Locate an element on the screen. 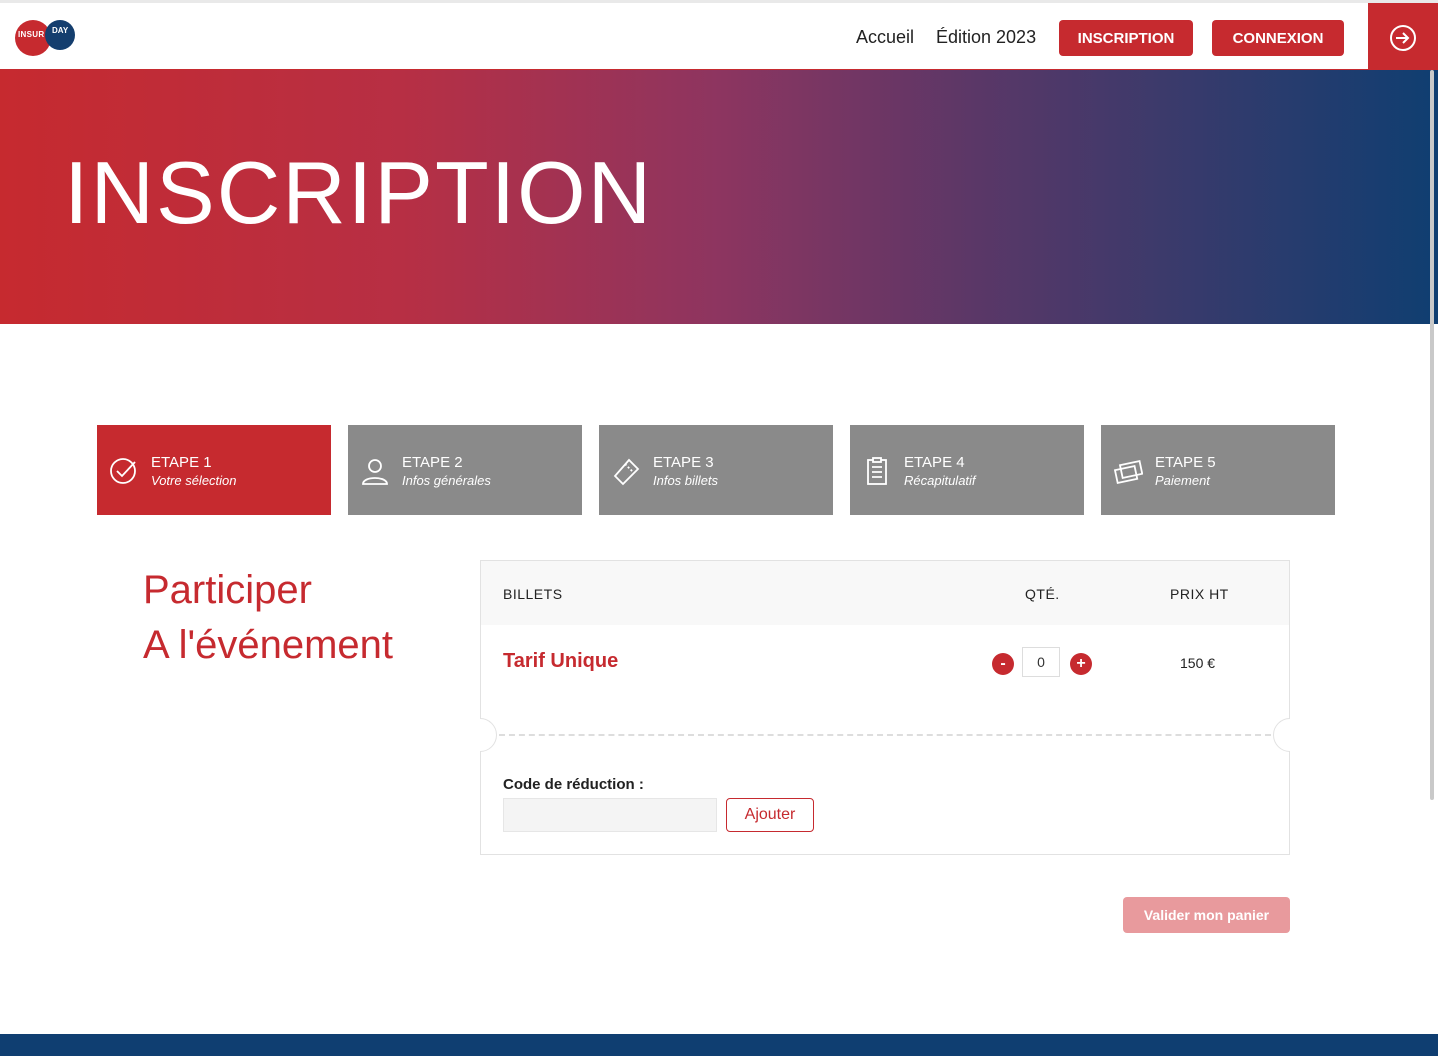 The image size is (1438, 1056). step-sublabel: Infos générales is located at coordinates (446, 480).